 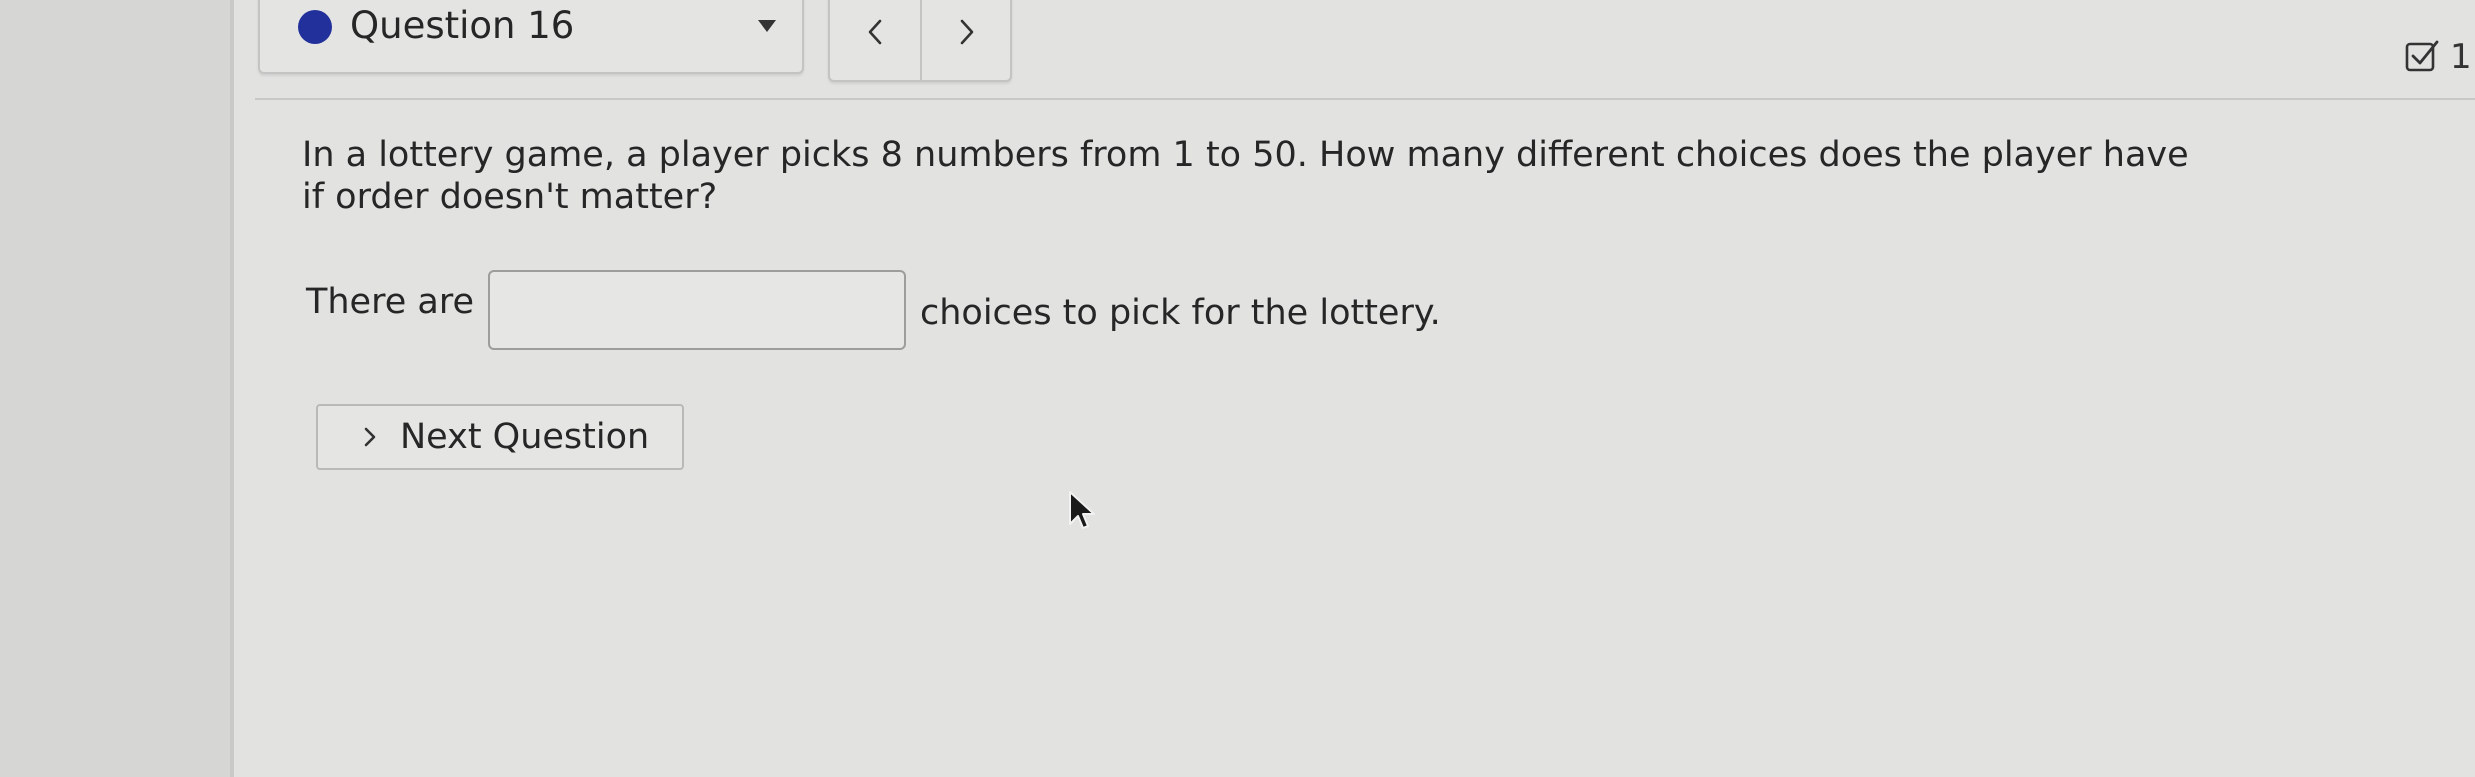 What do you see at coordinates (2439, 57) in the screenshot?
I see `progress-indicator: 1` at bounding box center [2439, 57].